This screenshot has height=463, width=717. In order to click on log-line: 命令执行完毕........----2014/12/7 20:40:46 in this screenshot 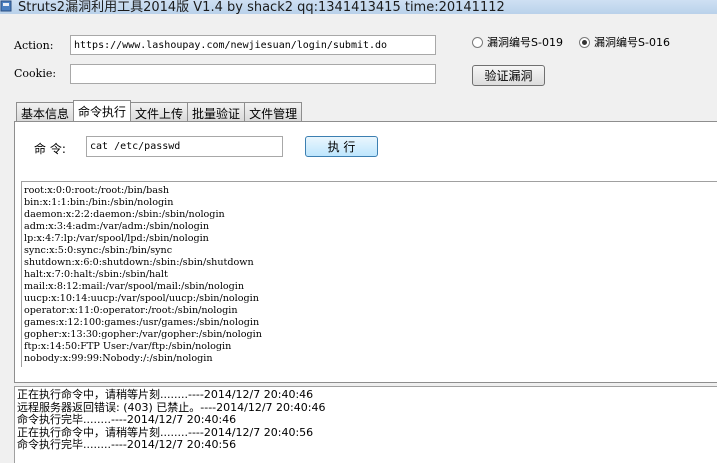, I will do `click(127, 420)`.